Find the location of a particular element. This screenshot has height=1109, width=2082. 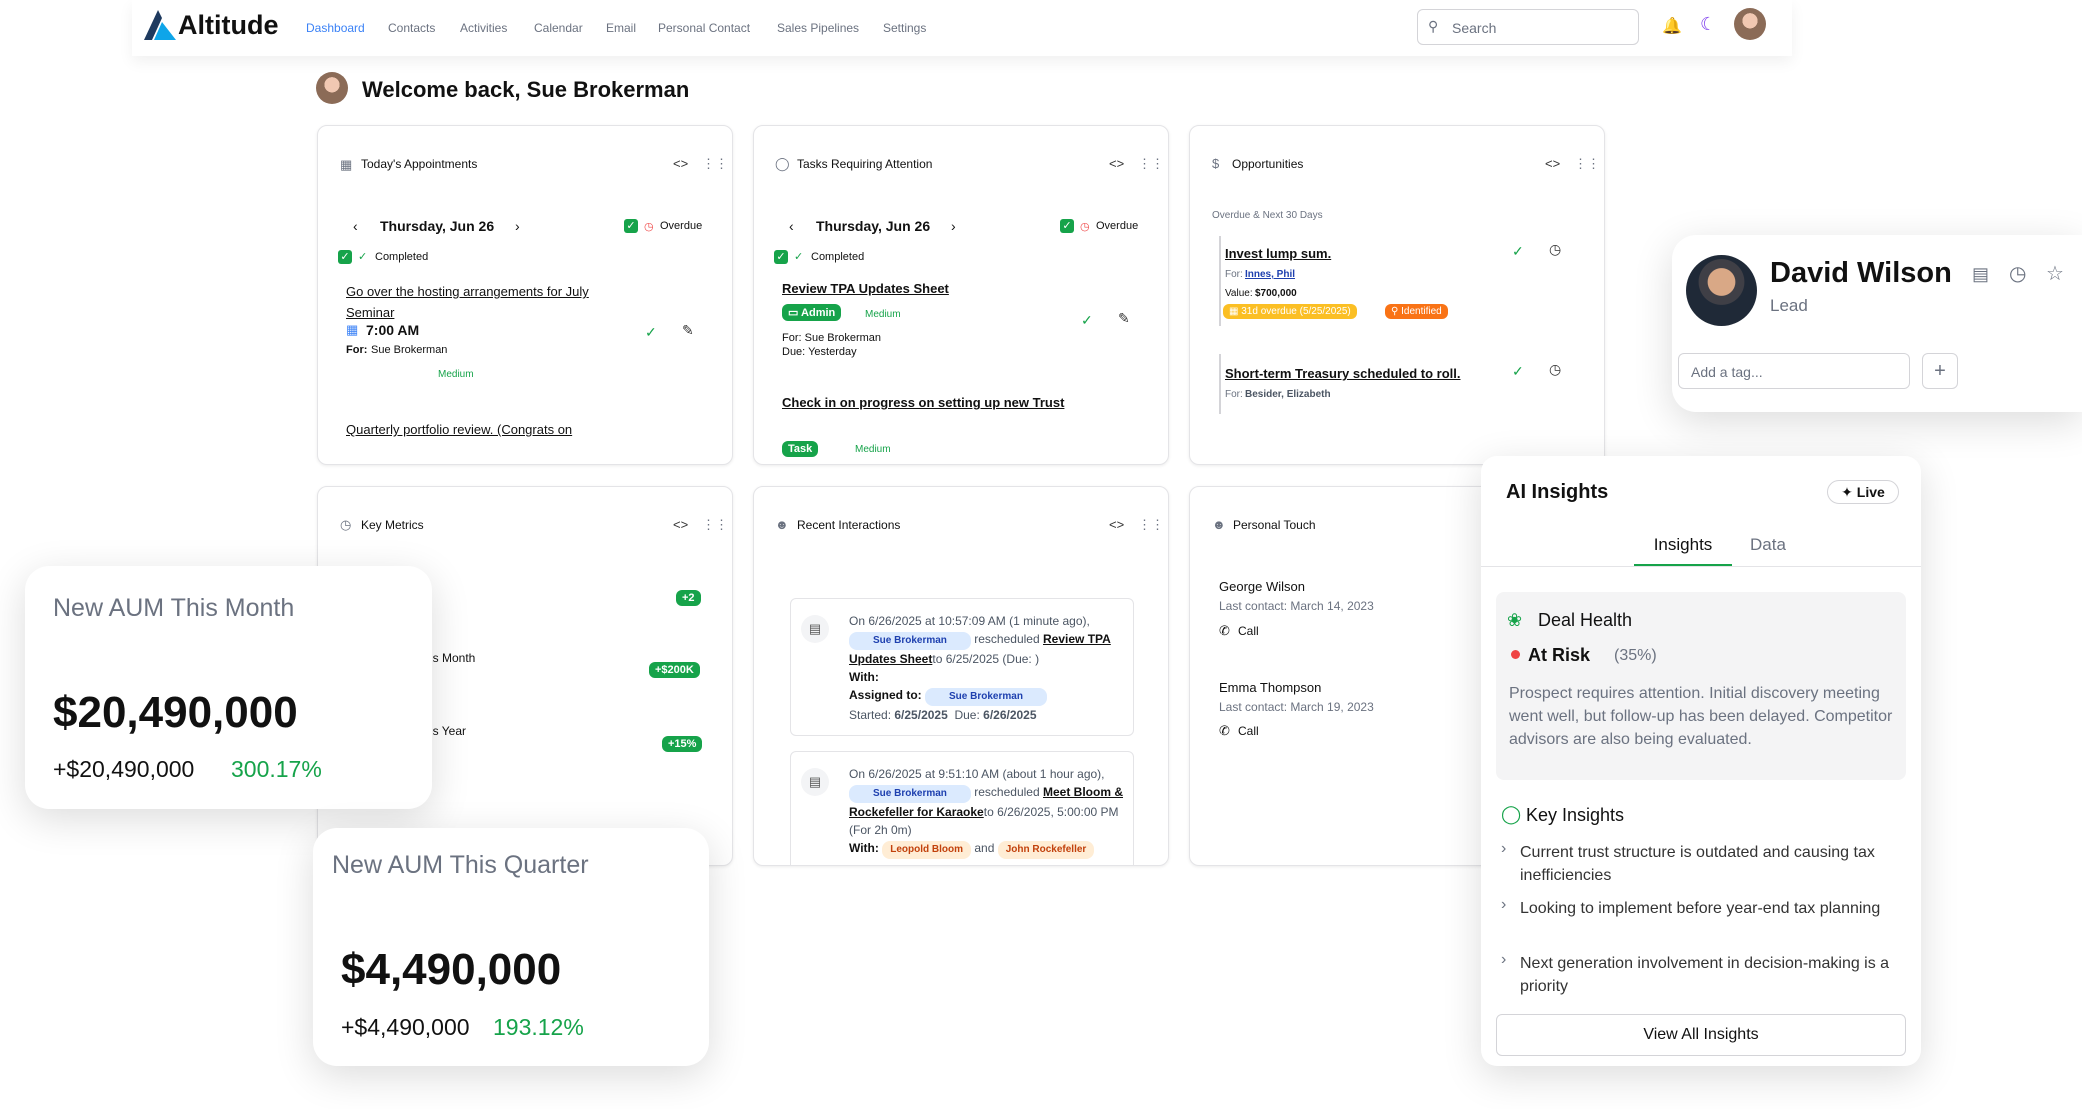

interaction-assigned: Assigned to: Sue Brokerman is located at coordinates (989, 696).